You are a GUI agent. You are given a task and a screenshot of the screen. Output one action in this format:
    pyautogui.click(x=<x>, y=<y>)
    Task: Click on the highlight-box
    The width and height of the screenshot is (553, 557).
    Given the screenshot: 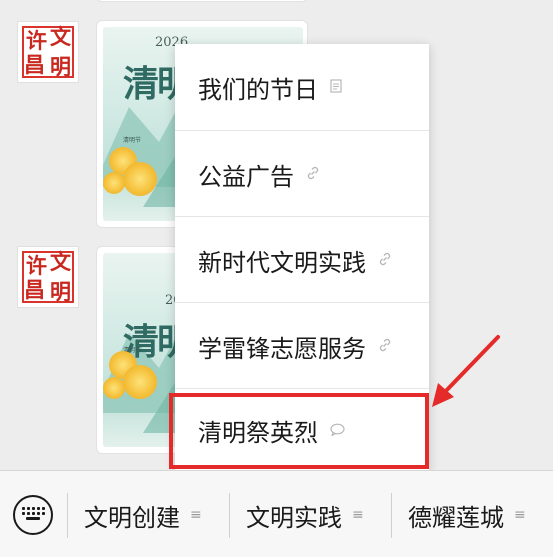 What is the action you would take?
    pyautogui.click(x=299, y=431)
    